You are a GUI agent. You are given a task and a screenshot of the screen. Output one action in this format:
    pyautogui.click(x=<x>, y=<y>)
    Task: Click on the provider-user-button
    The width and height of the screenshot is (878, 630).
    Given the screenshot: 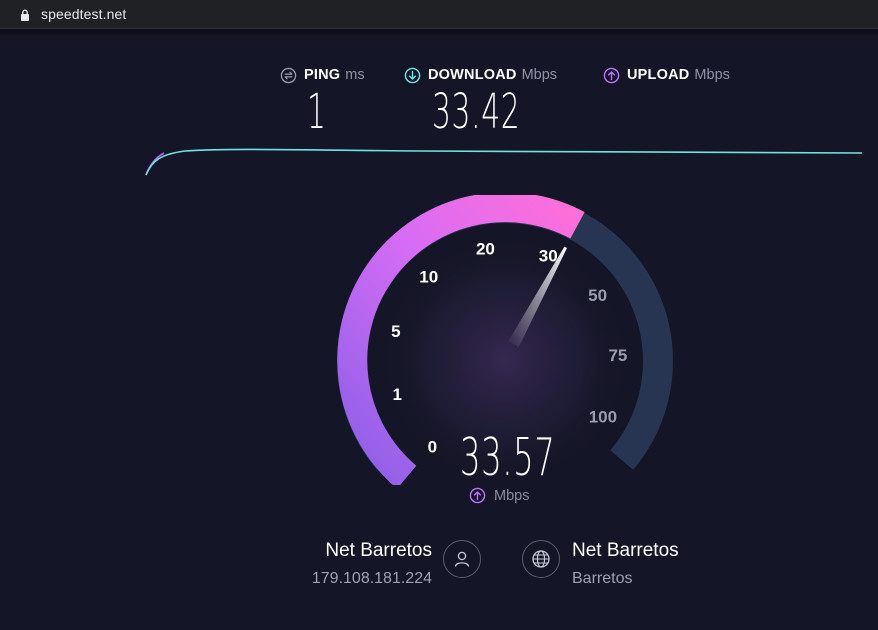 What is the action you would take?
    pyautogui.click(x=462, y=559)
    